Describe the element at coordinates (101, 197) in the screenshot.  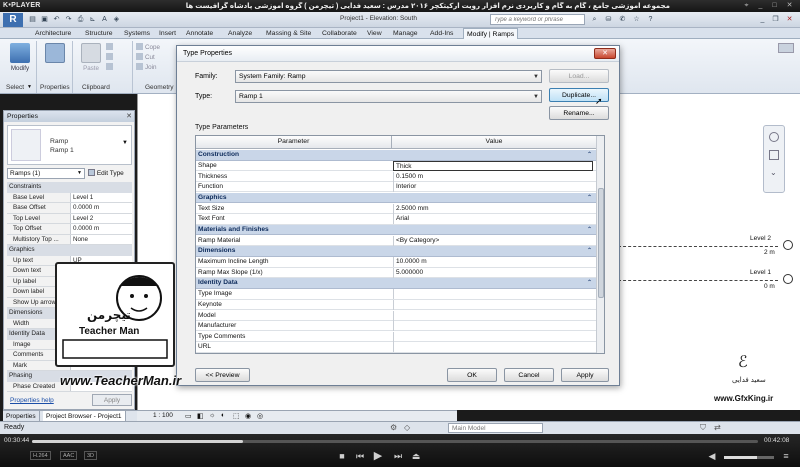
I see `property-value: Level 1` at that location.